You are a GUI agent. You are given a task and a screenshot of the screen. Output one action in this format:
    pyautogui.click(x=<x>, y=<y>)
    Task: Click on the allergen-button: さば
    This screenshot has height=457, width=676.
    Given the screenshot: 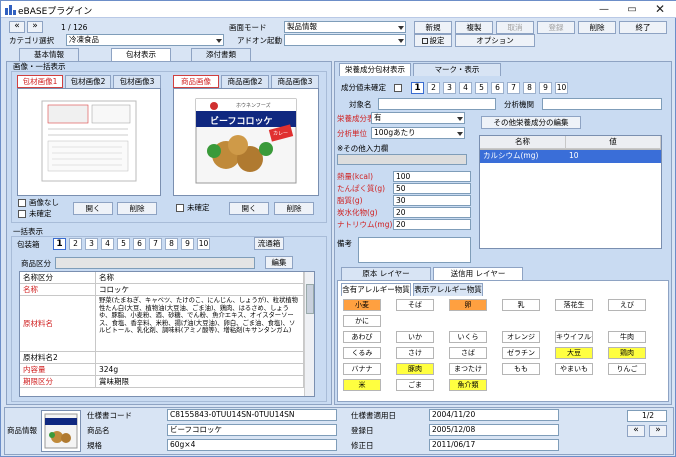 What is the action you would take?
    pyautogui.click(x=468, y=353)
    